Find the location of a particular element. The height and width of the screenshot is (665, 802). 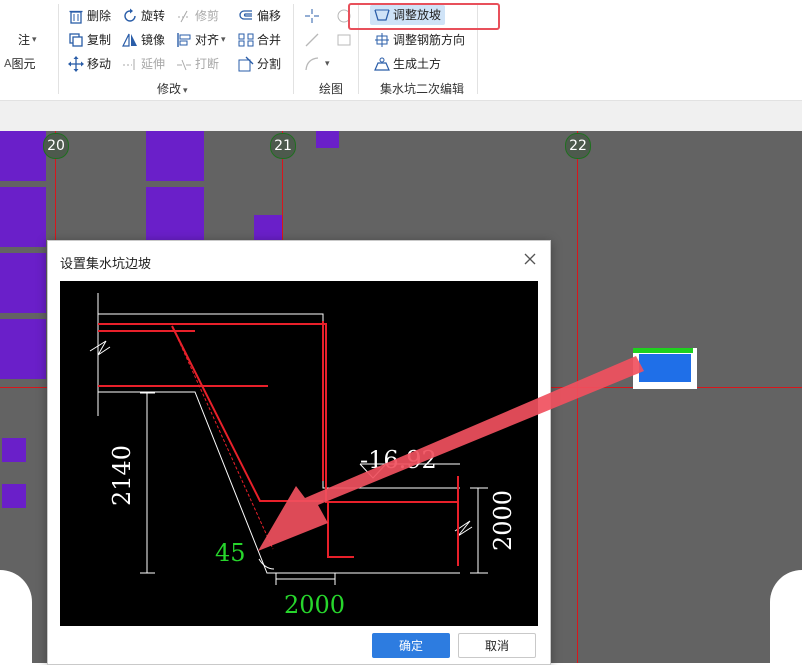

adjust-rebar-direction-label: 调整钢筋方向 is located at coordinates (429, 40).